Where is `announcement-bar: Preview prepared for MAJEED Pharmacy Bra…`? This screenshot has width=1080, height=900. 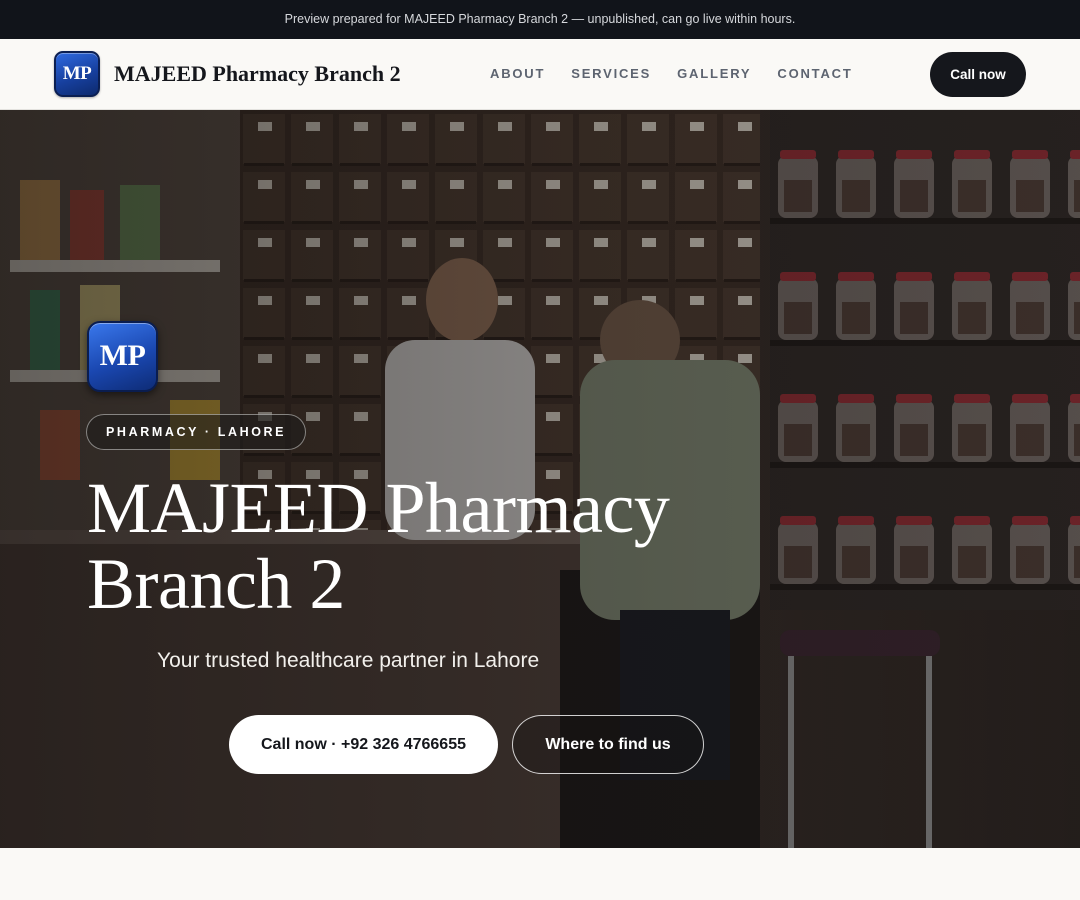 announcement-bar: Preview prepared for MAJEED Pharmacy Bra… is located at coordinates (540, 19).